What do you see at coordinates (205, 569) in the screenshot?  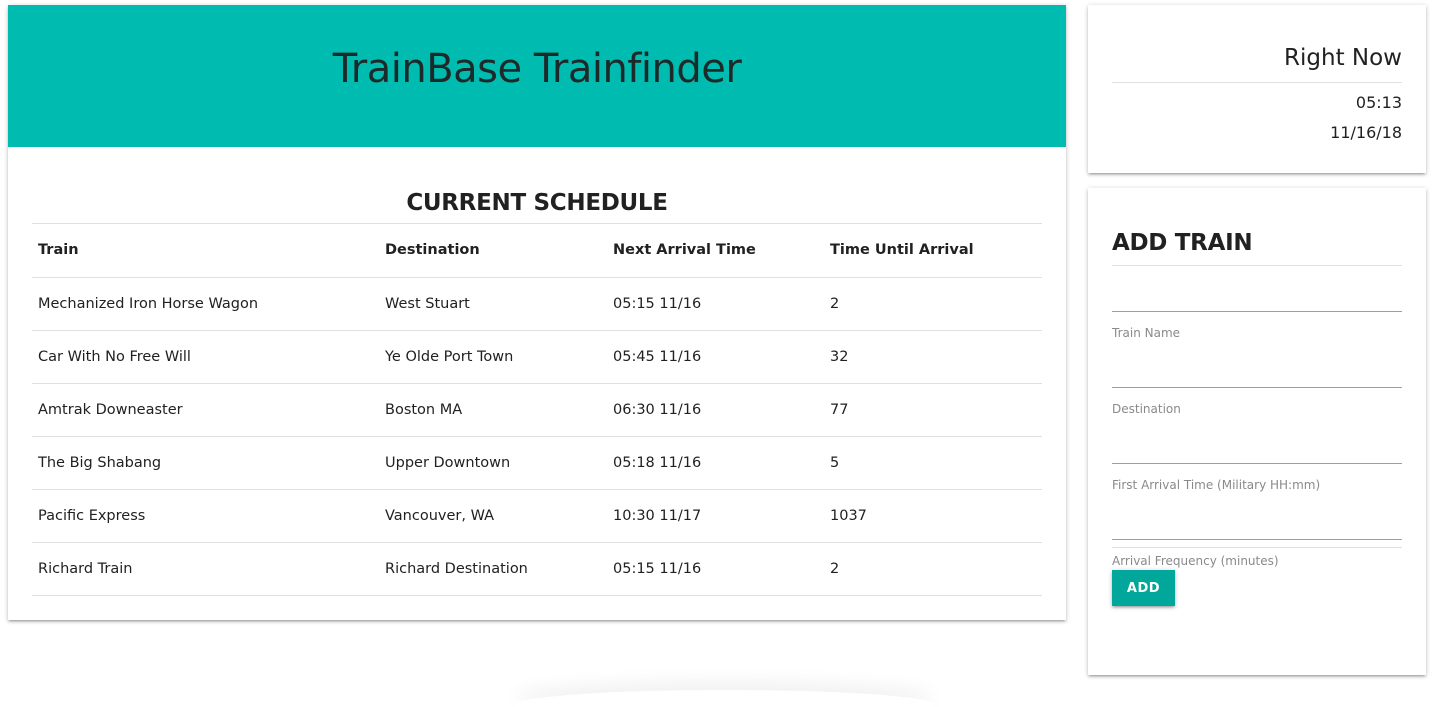 I see `cell-train: Richard Train` at bounding box center [205, 569].